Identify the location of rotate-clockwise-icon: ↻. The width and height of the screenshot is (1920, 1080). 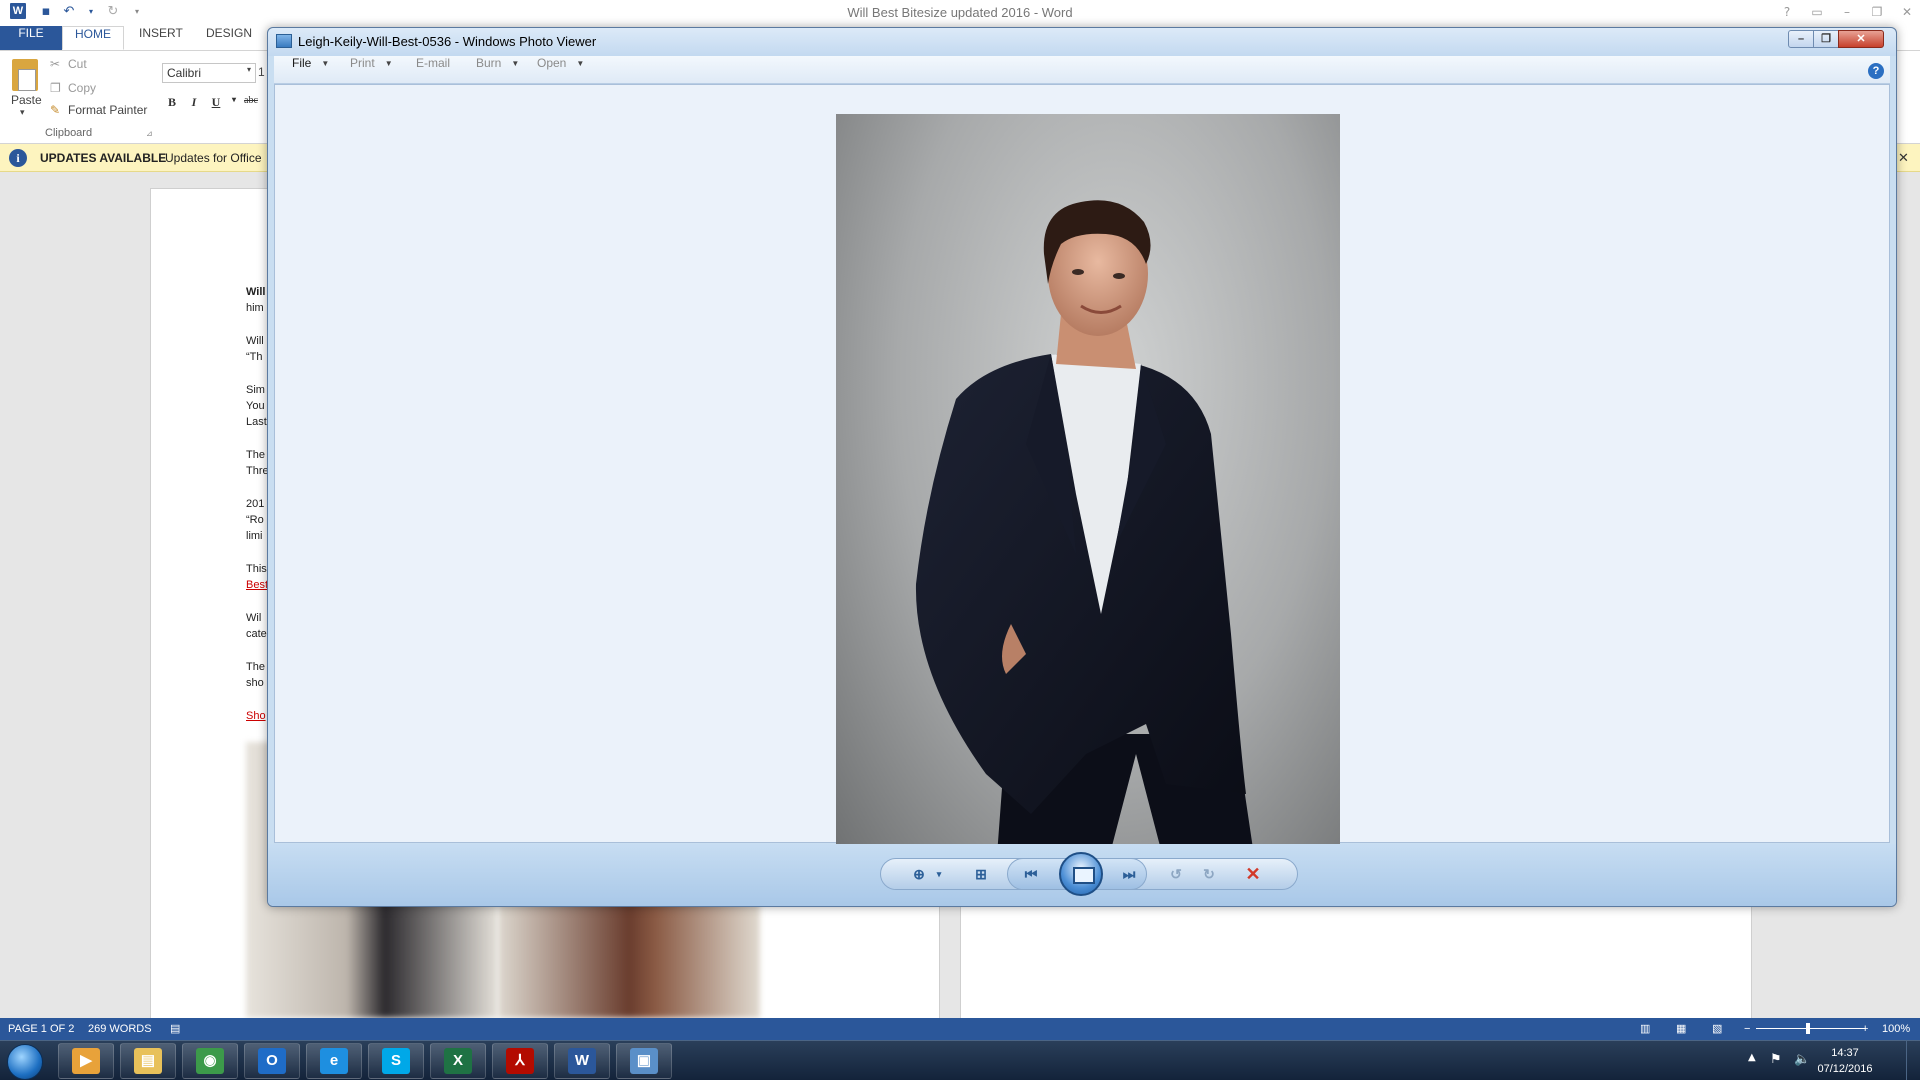
(1209, 874).